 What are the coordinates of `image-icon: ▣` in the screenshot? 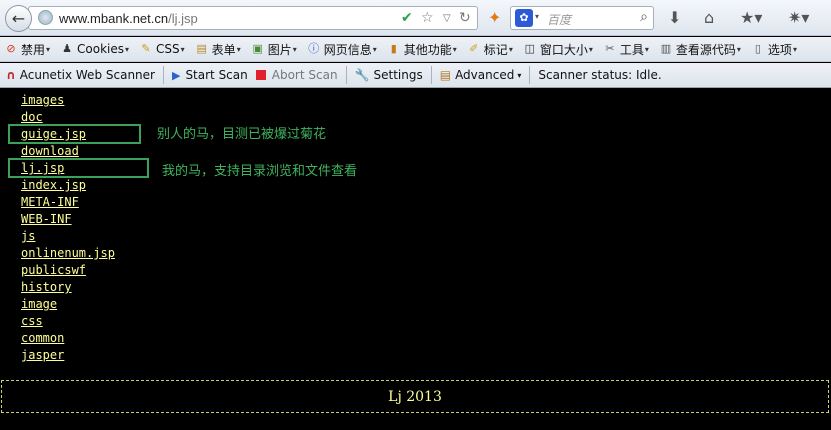 It's located at (257, 48).